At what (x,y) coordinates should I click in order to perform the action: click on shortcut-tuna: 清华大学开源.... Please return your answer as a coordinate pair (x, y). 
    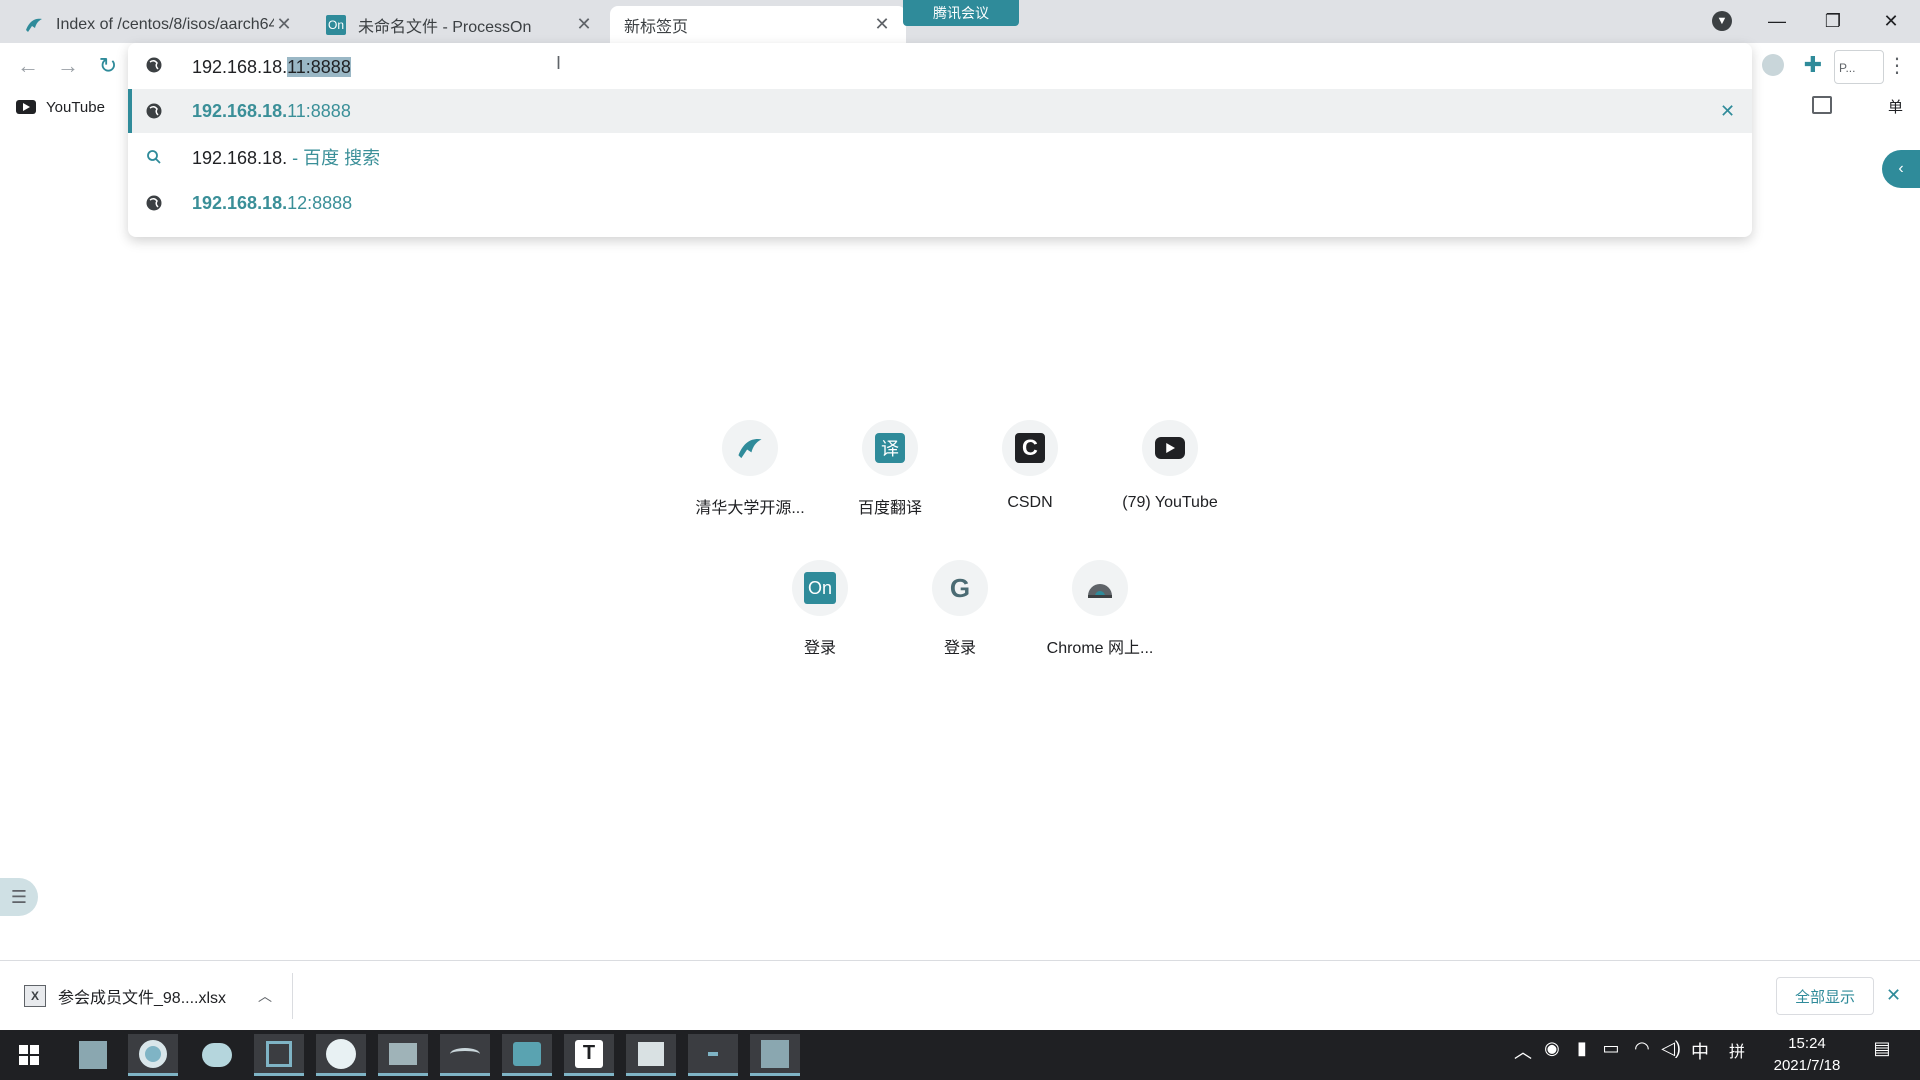
    Looking at the image, I should click on (750, 475).